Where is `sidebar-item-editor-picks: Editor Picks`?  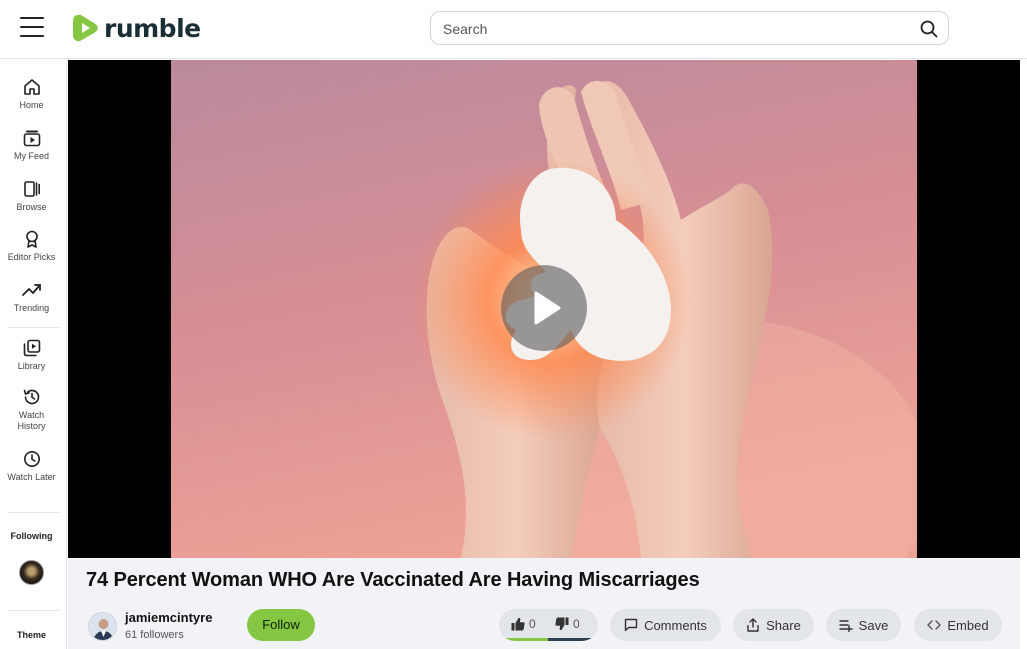 sidebar-item-editor-picks: Editor Picks is located at coordinates (31, 246).